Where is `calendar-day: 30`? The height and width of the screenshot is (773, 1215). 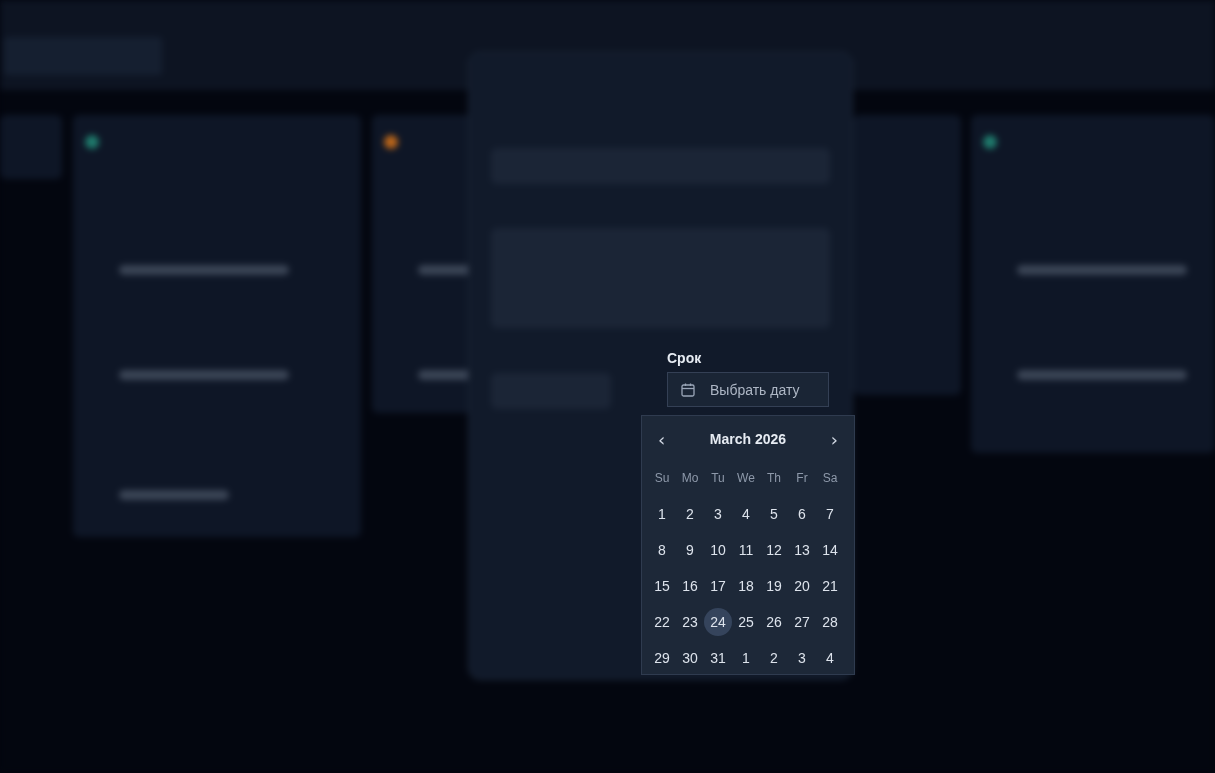
calendar-day: 30 is located at coordinates (690, 658).